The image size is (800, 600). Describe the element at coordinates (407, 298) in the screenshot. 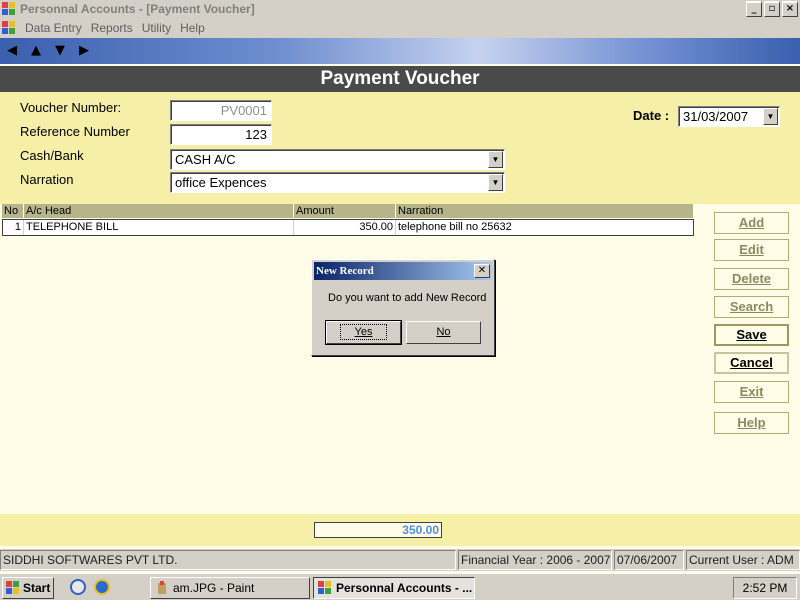

I see `dialog-message: Do you want to add New Record` at that location.